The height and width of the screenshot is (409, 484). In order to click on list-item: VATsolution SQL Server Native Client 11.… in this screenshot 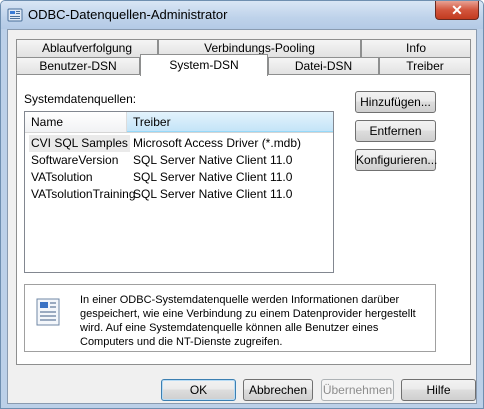, I will do `click(179, 177)`.